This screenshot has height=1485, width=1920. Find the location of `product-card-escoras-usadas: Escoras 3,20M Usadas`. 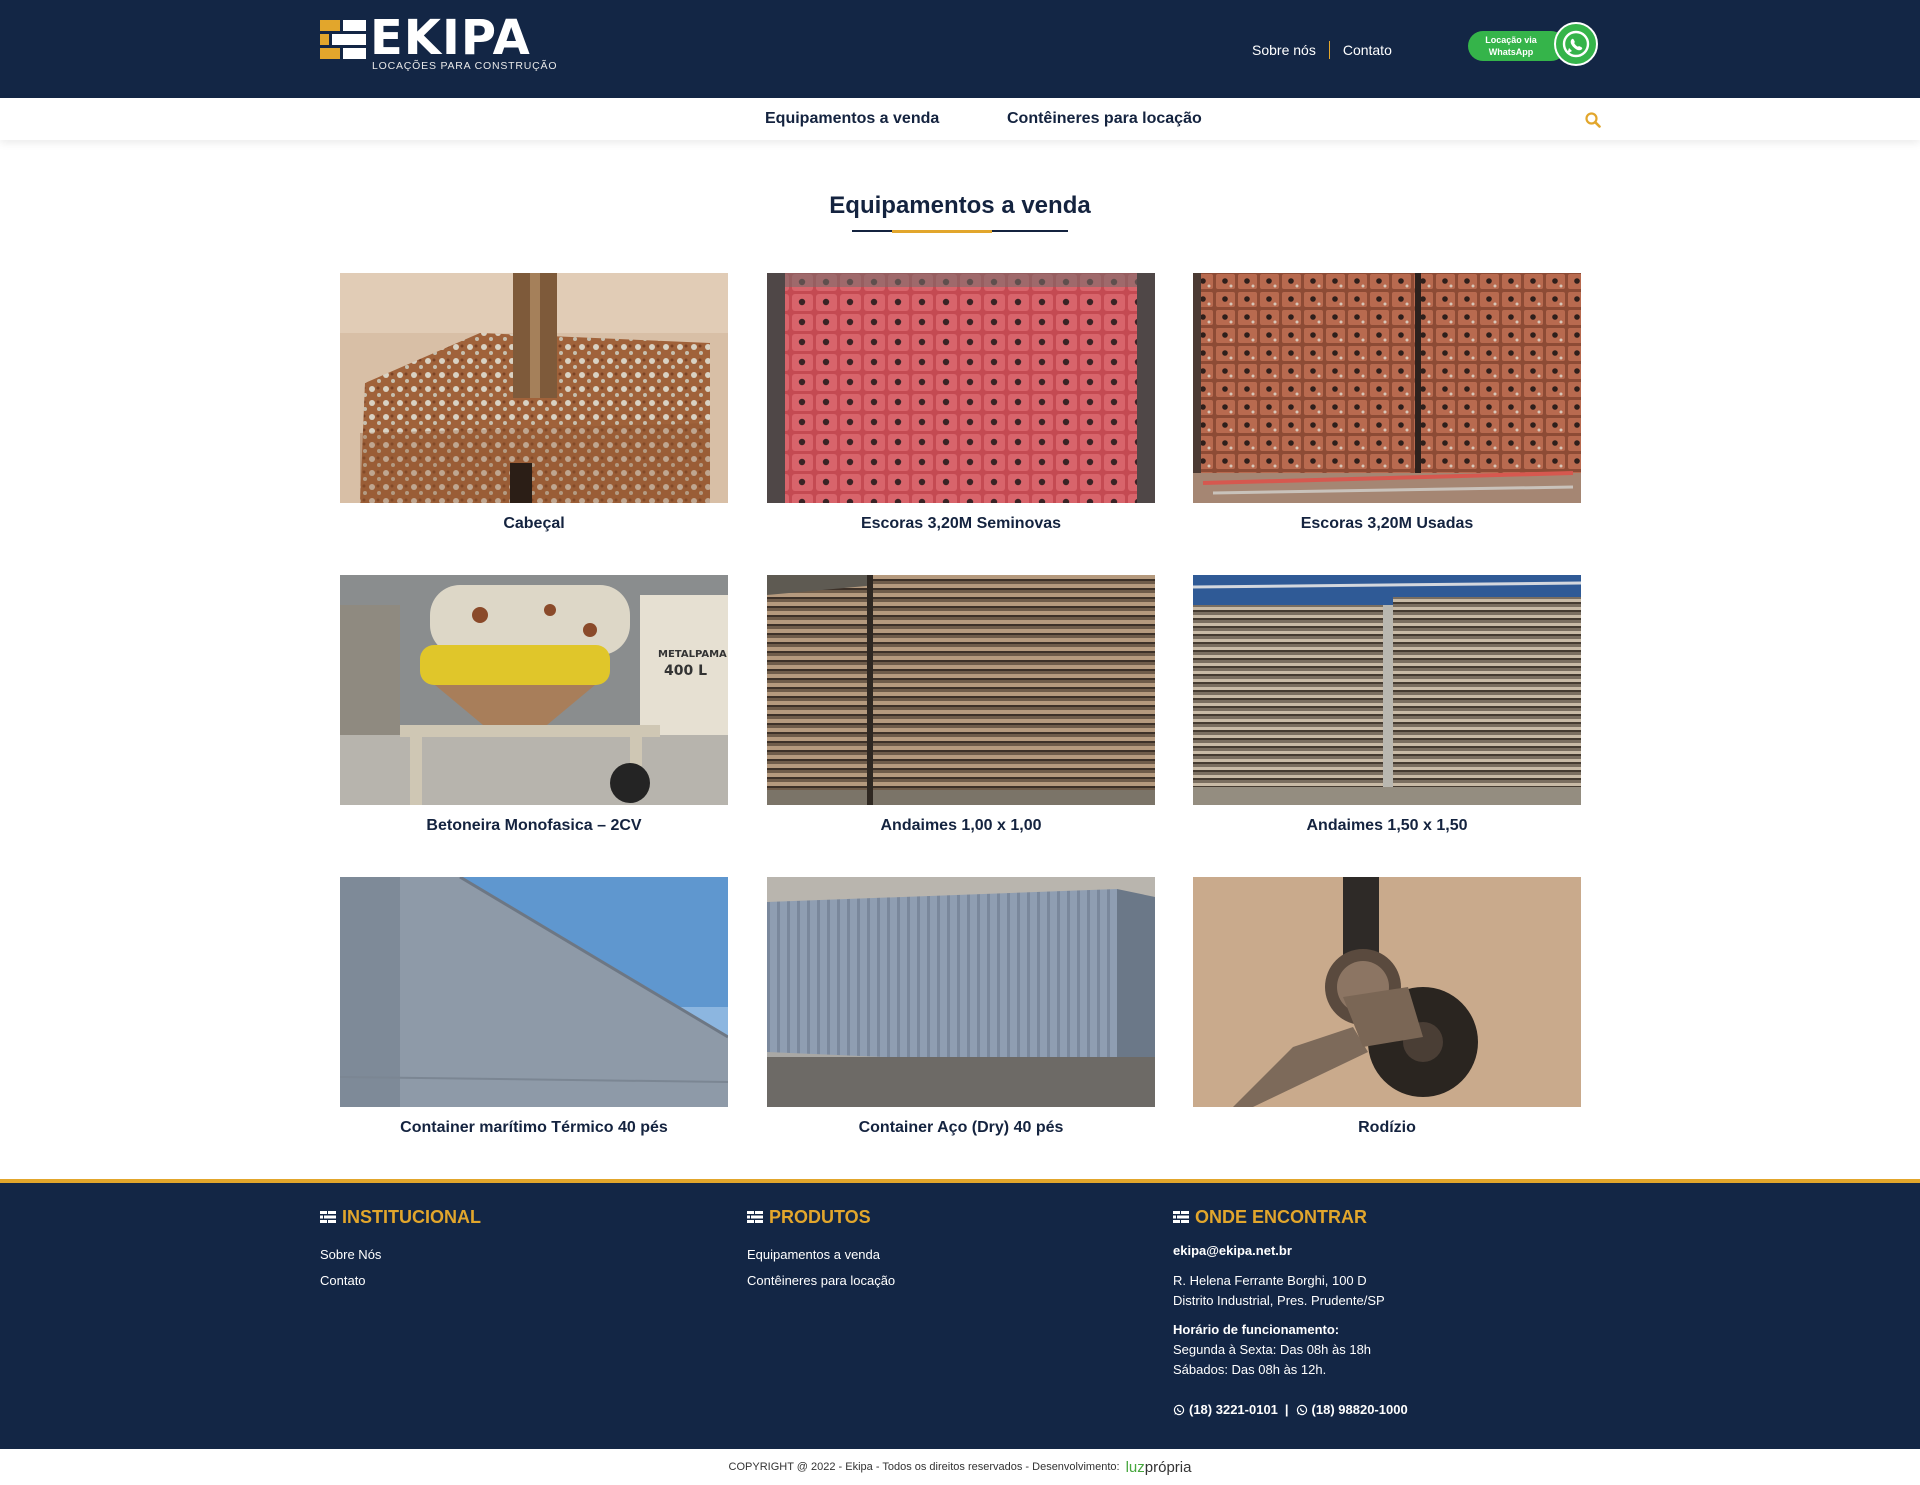

product-card-escoras-usadas: Escoras 3,20M Usadas is located at coordinates (1387, 408).